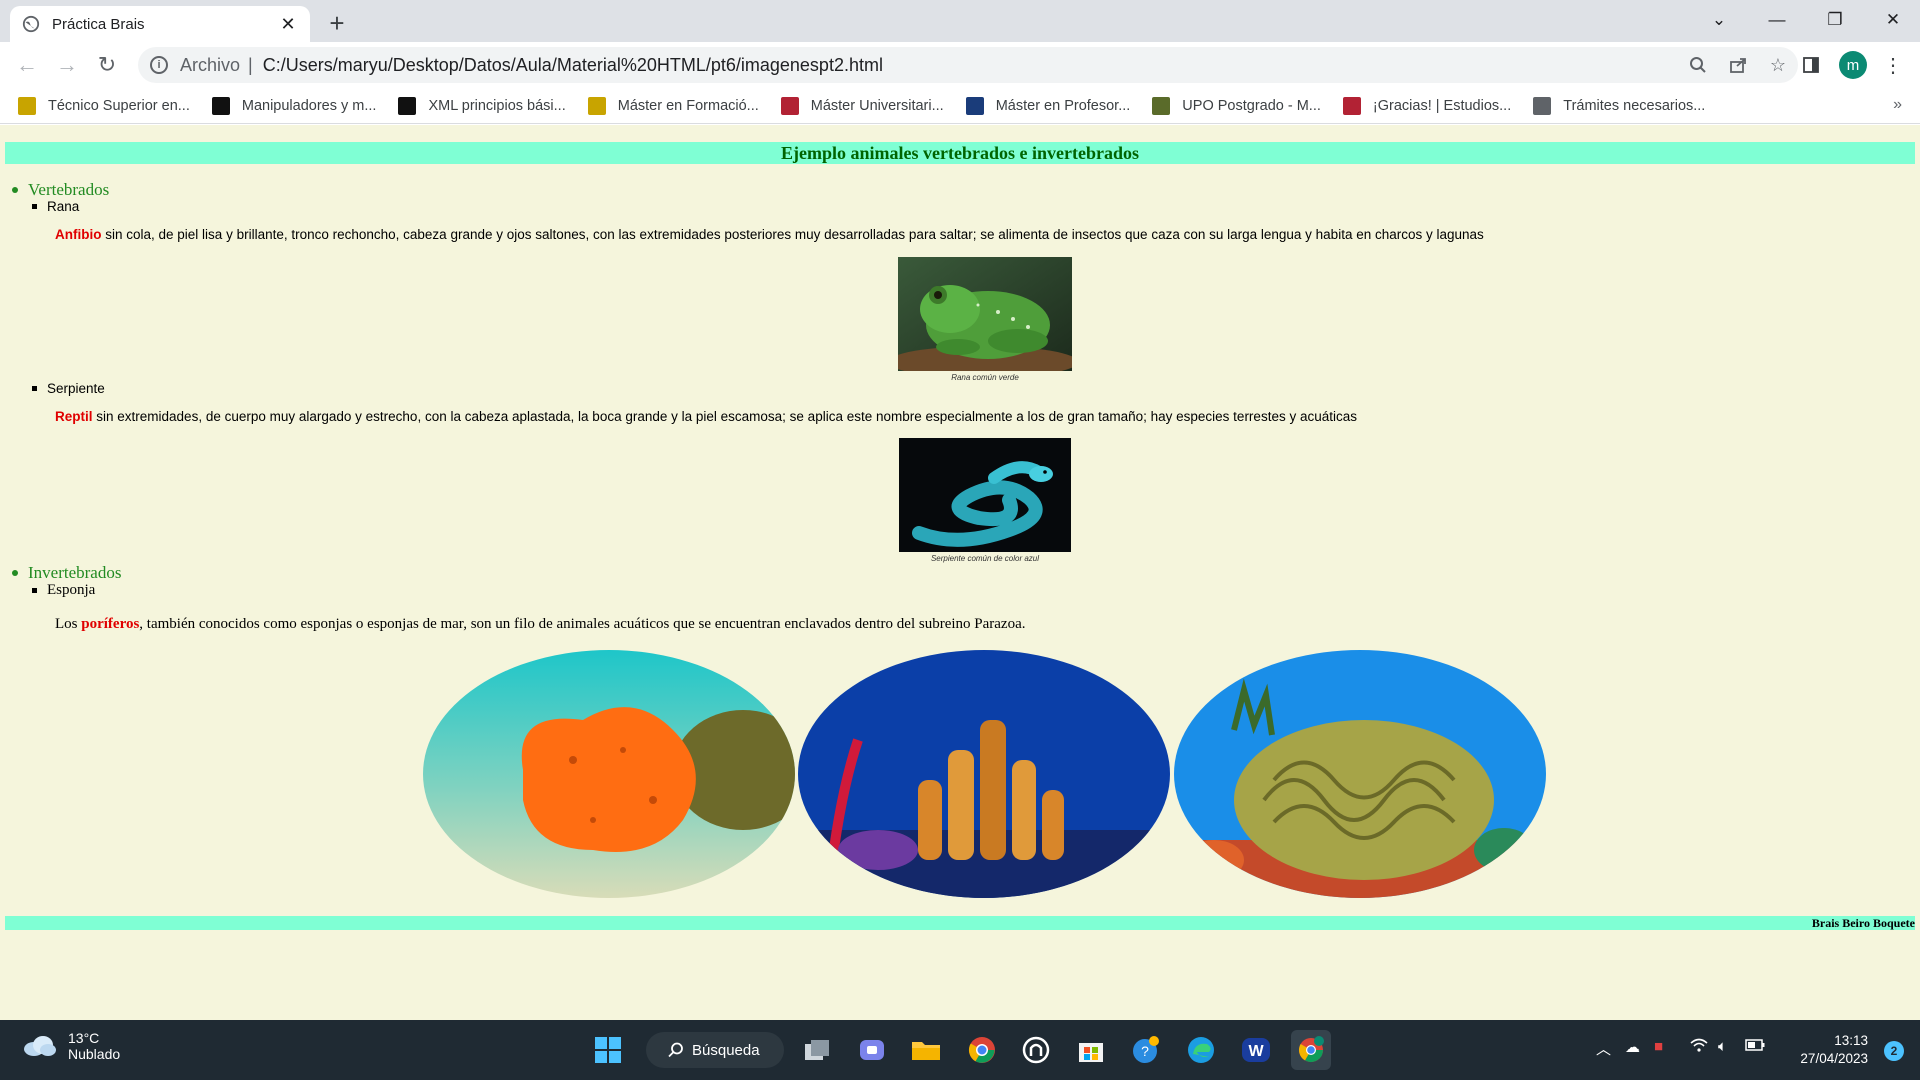 The width and height of the screenshot is (1920, 1080). What do you see at coordinates (63, 590) in the screenshot?
I see `list-item-esponja: Esponja` at bounding box center [63, 590].